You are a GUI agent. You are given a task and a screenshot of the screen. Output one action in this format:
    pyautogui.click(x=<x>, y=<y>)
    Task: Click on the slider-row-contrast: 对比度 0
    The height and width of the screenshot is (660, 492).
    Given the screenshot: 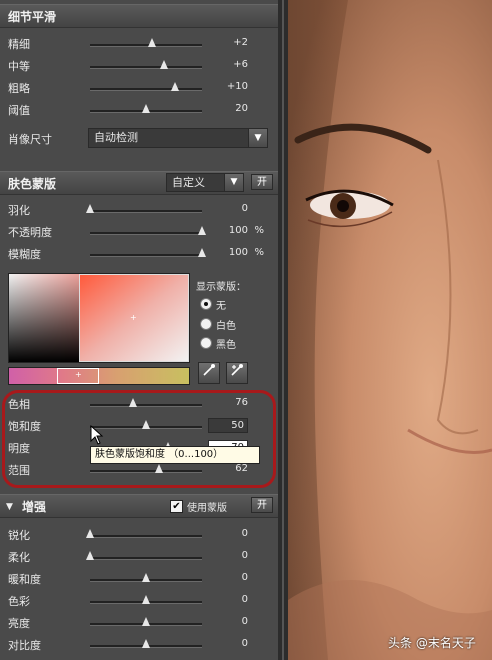 What is the action you would take?
    pyautogui.click(x=139, y=645)
    